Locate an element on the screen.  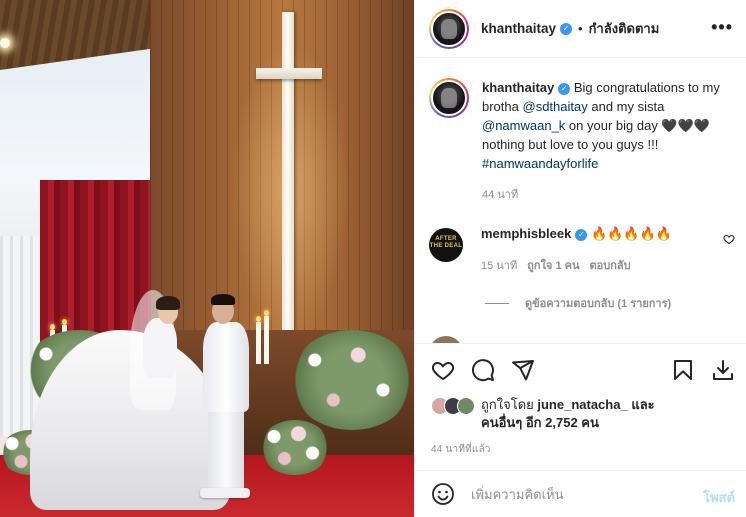
photo-bride-hair is located at coordinates (168, 303).